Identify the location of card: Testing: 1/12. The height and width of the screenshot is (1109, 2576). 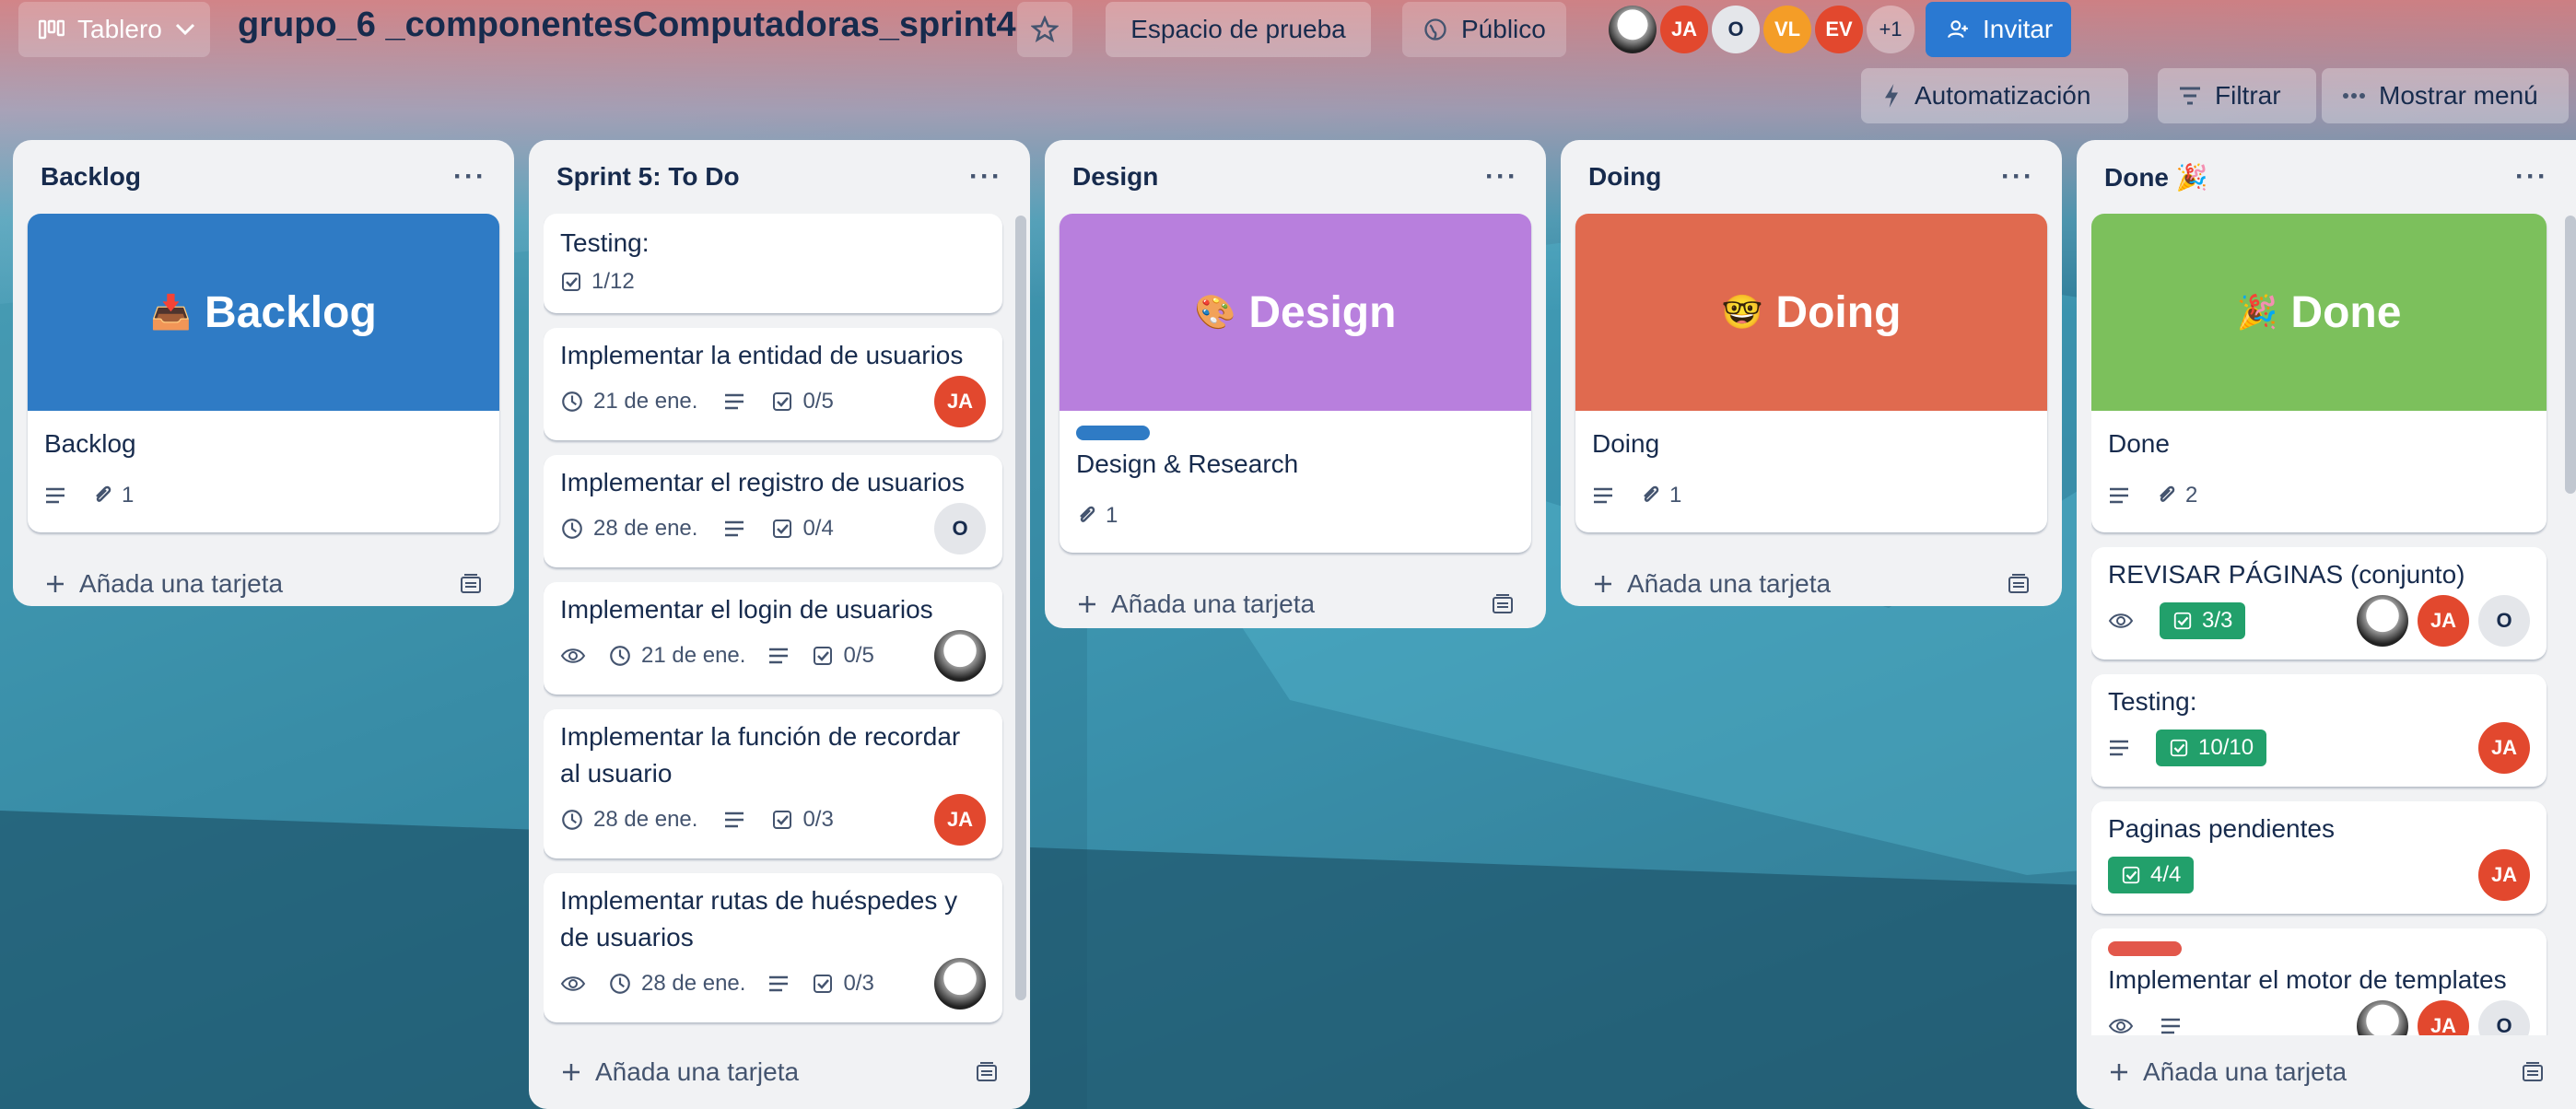
(773, 263).